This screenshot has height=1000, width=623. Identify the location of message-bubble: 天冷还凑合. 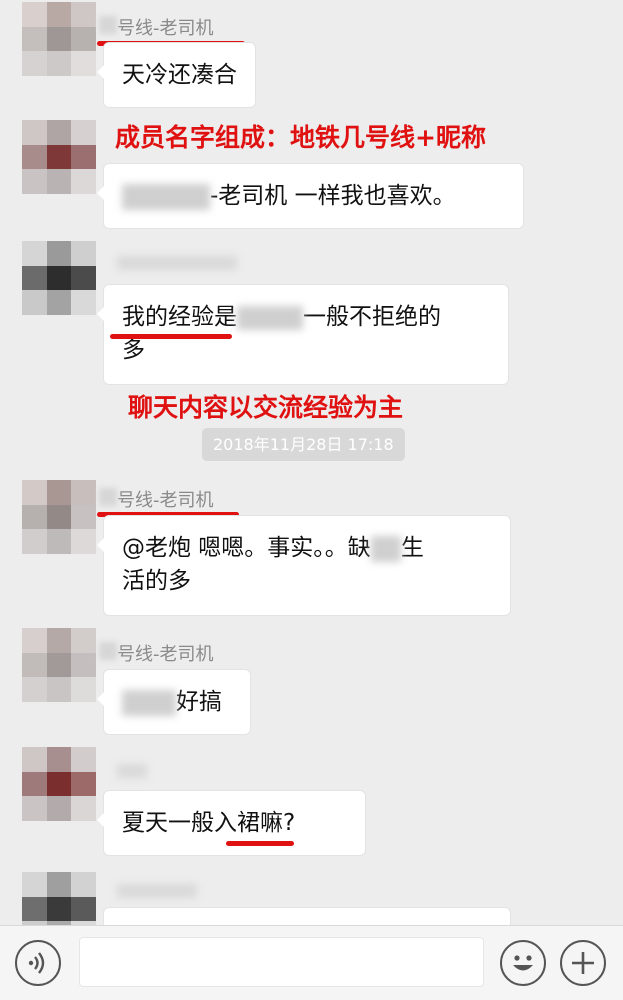
(176, 75).